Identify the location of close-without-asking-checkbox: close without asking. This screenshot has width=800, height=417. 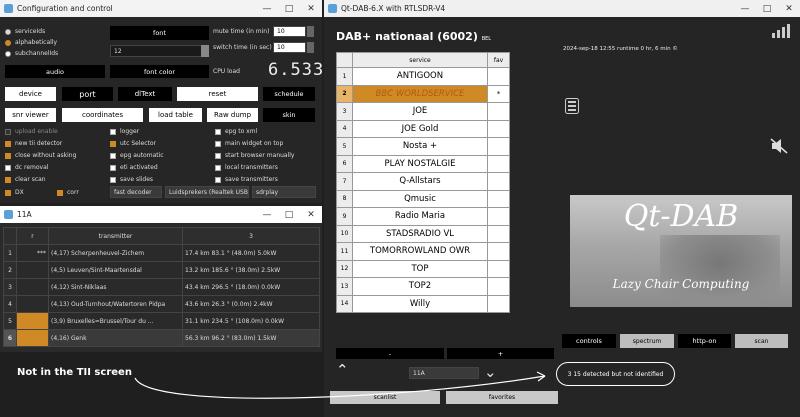
(40, 155).